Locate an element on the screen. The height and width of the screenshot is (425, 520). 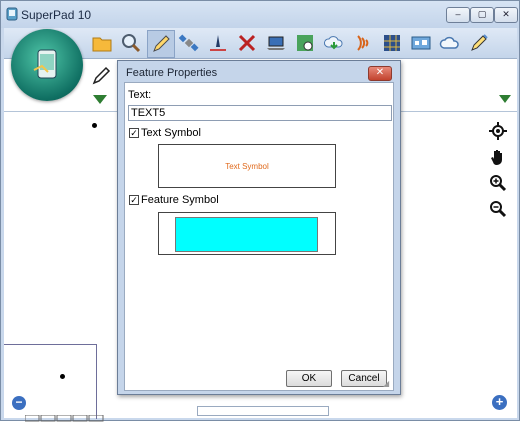
feature-symbol-label: Feature Symbol is located at coordinates (180, 200).